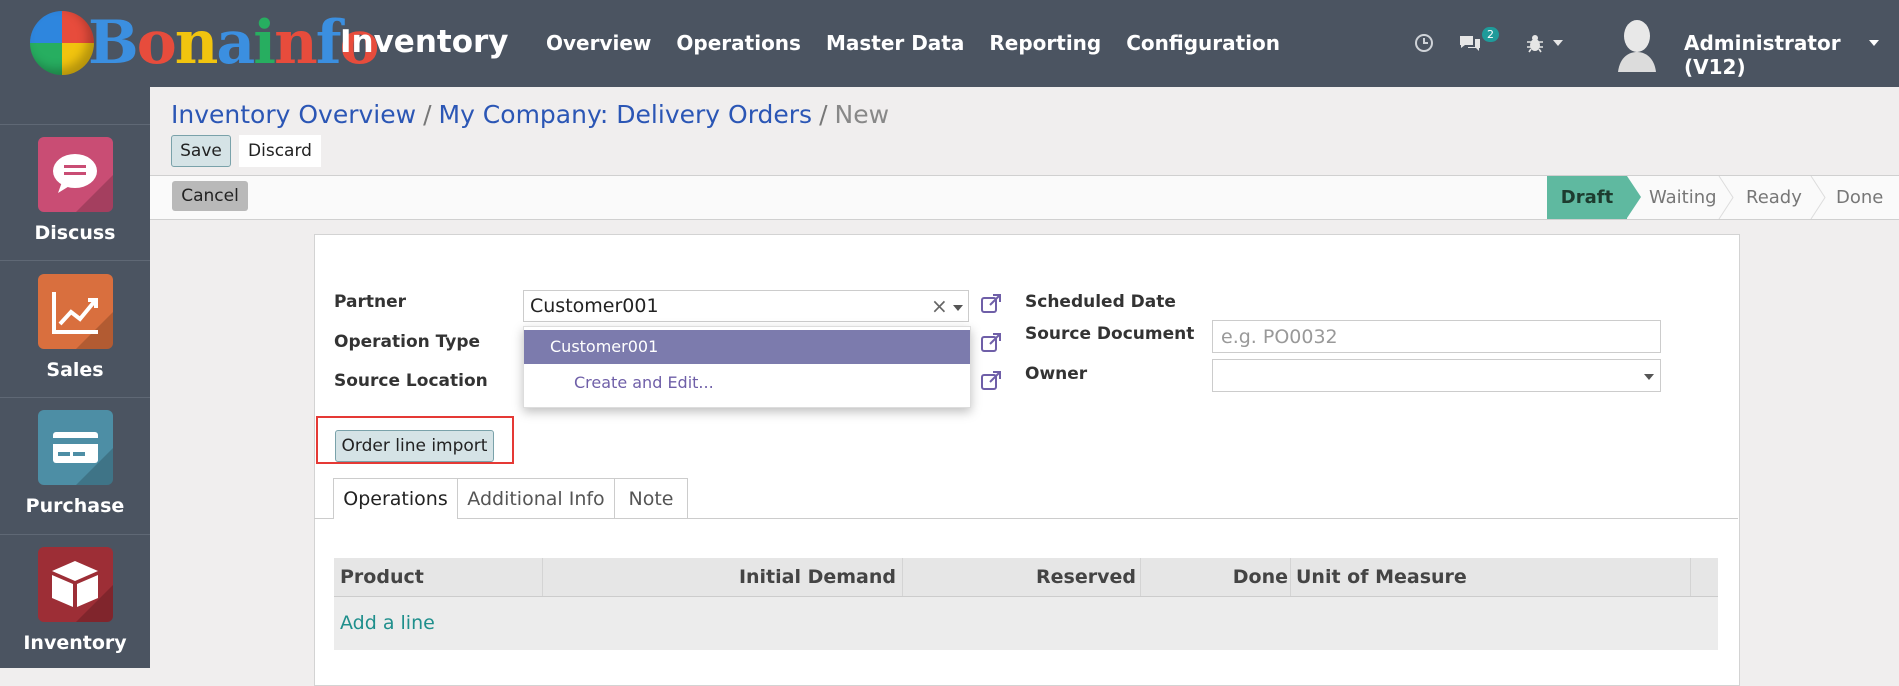 This screenshot has width=1899, height=686. I want to click on column-product: Product, so click(440, 577).